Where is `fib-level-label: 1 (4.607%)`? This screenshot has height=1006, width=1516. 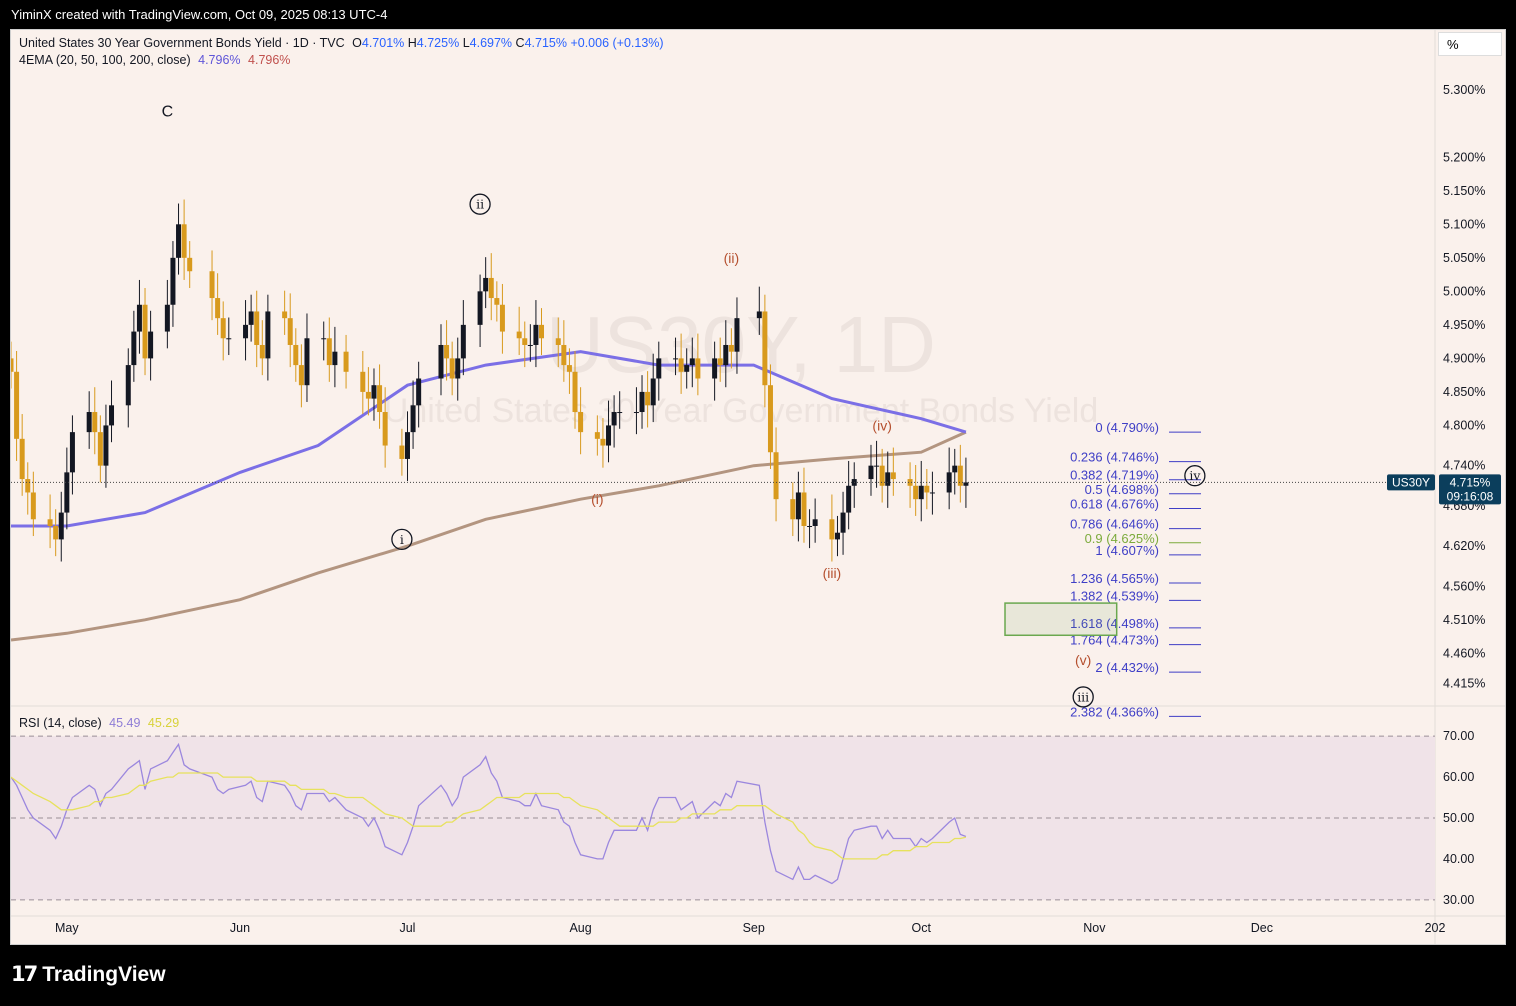 fib-level-label: 1 (4.607%) is located at coordinates (1127, 550).